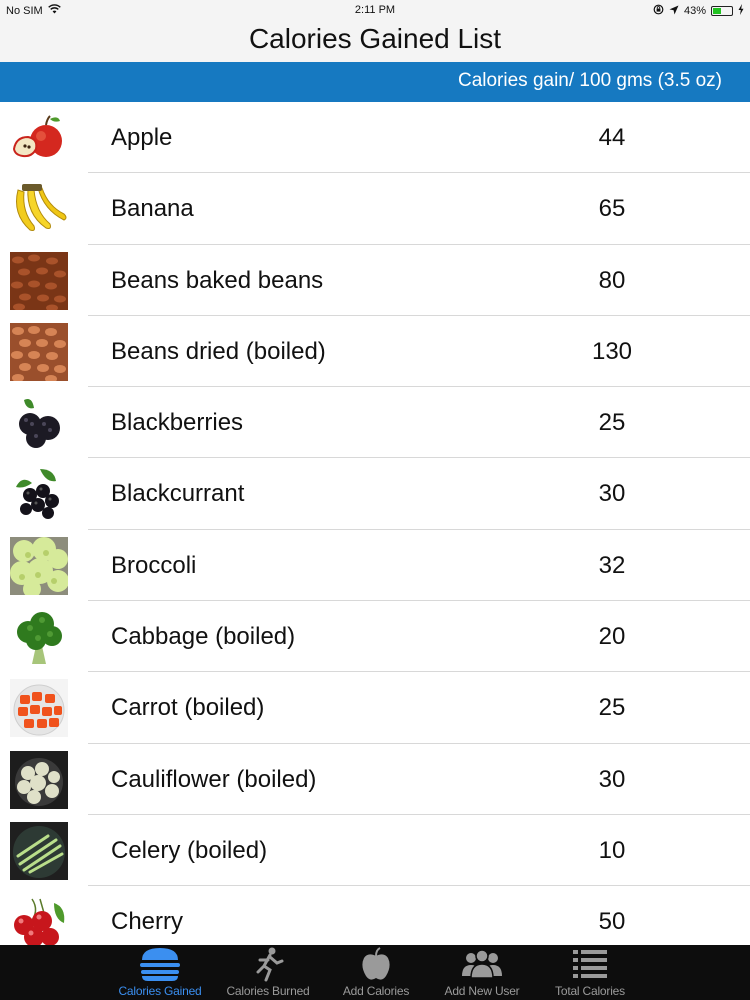 The image size is (750, 1000). Describe the element at coordinates (39, 352) in the screenshot. I see `dried-beans-image` at that location.